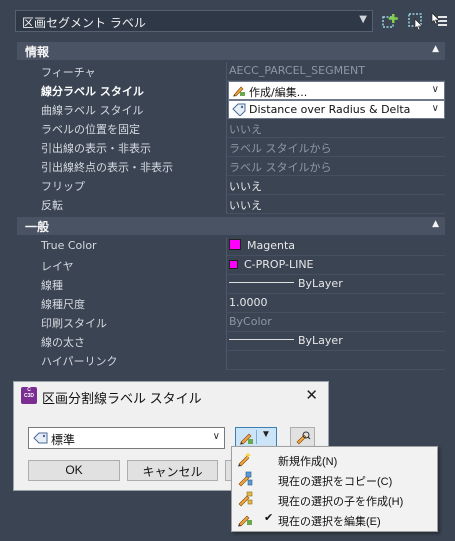 The height and width of the screenshot is (541, 455). Describe the element at coordinates (335, 482) in the screenshot. I see `menu-item-label: 現在の選択をコピー(C)` at that location.